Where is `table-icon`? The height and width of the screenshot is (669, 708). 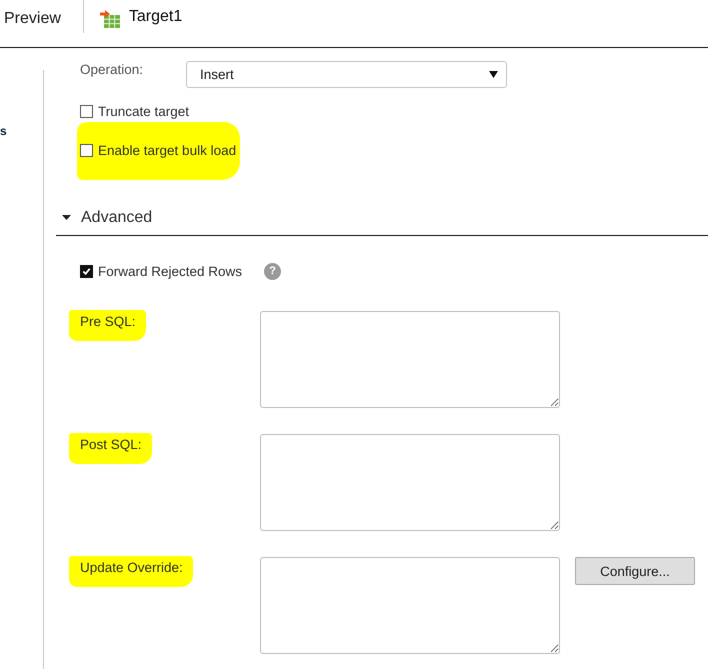 table-icon is located at coordinates (110, 19).